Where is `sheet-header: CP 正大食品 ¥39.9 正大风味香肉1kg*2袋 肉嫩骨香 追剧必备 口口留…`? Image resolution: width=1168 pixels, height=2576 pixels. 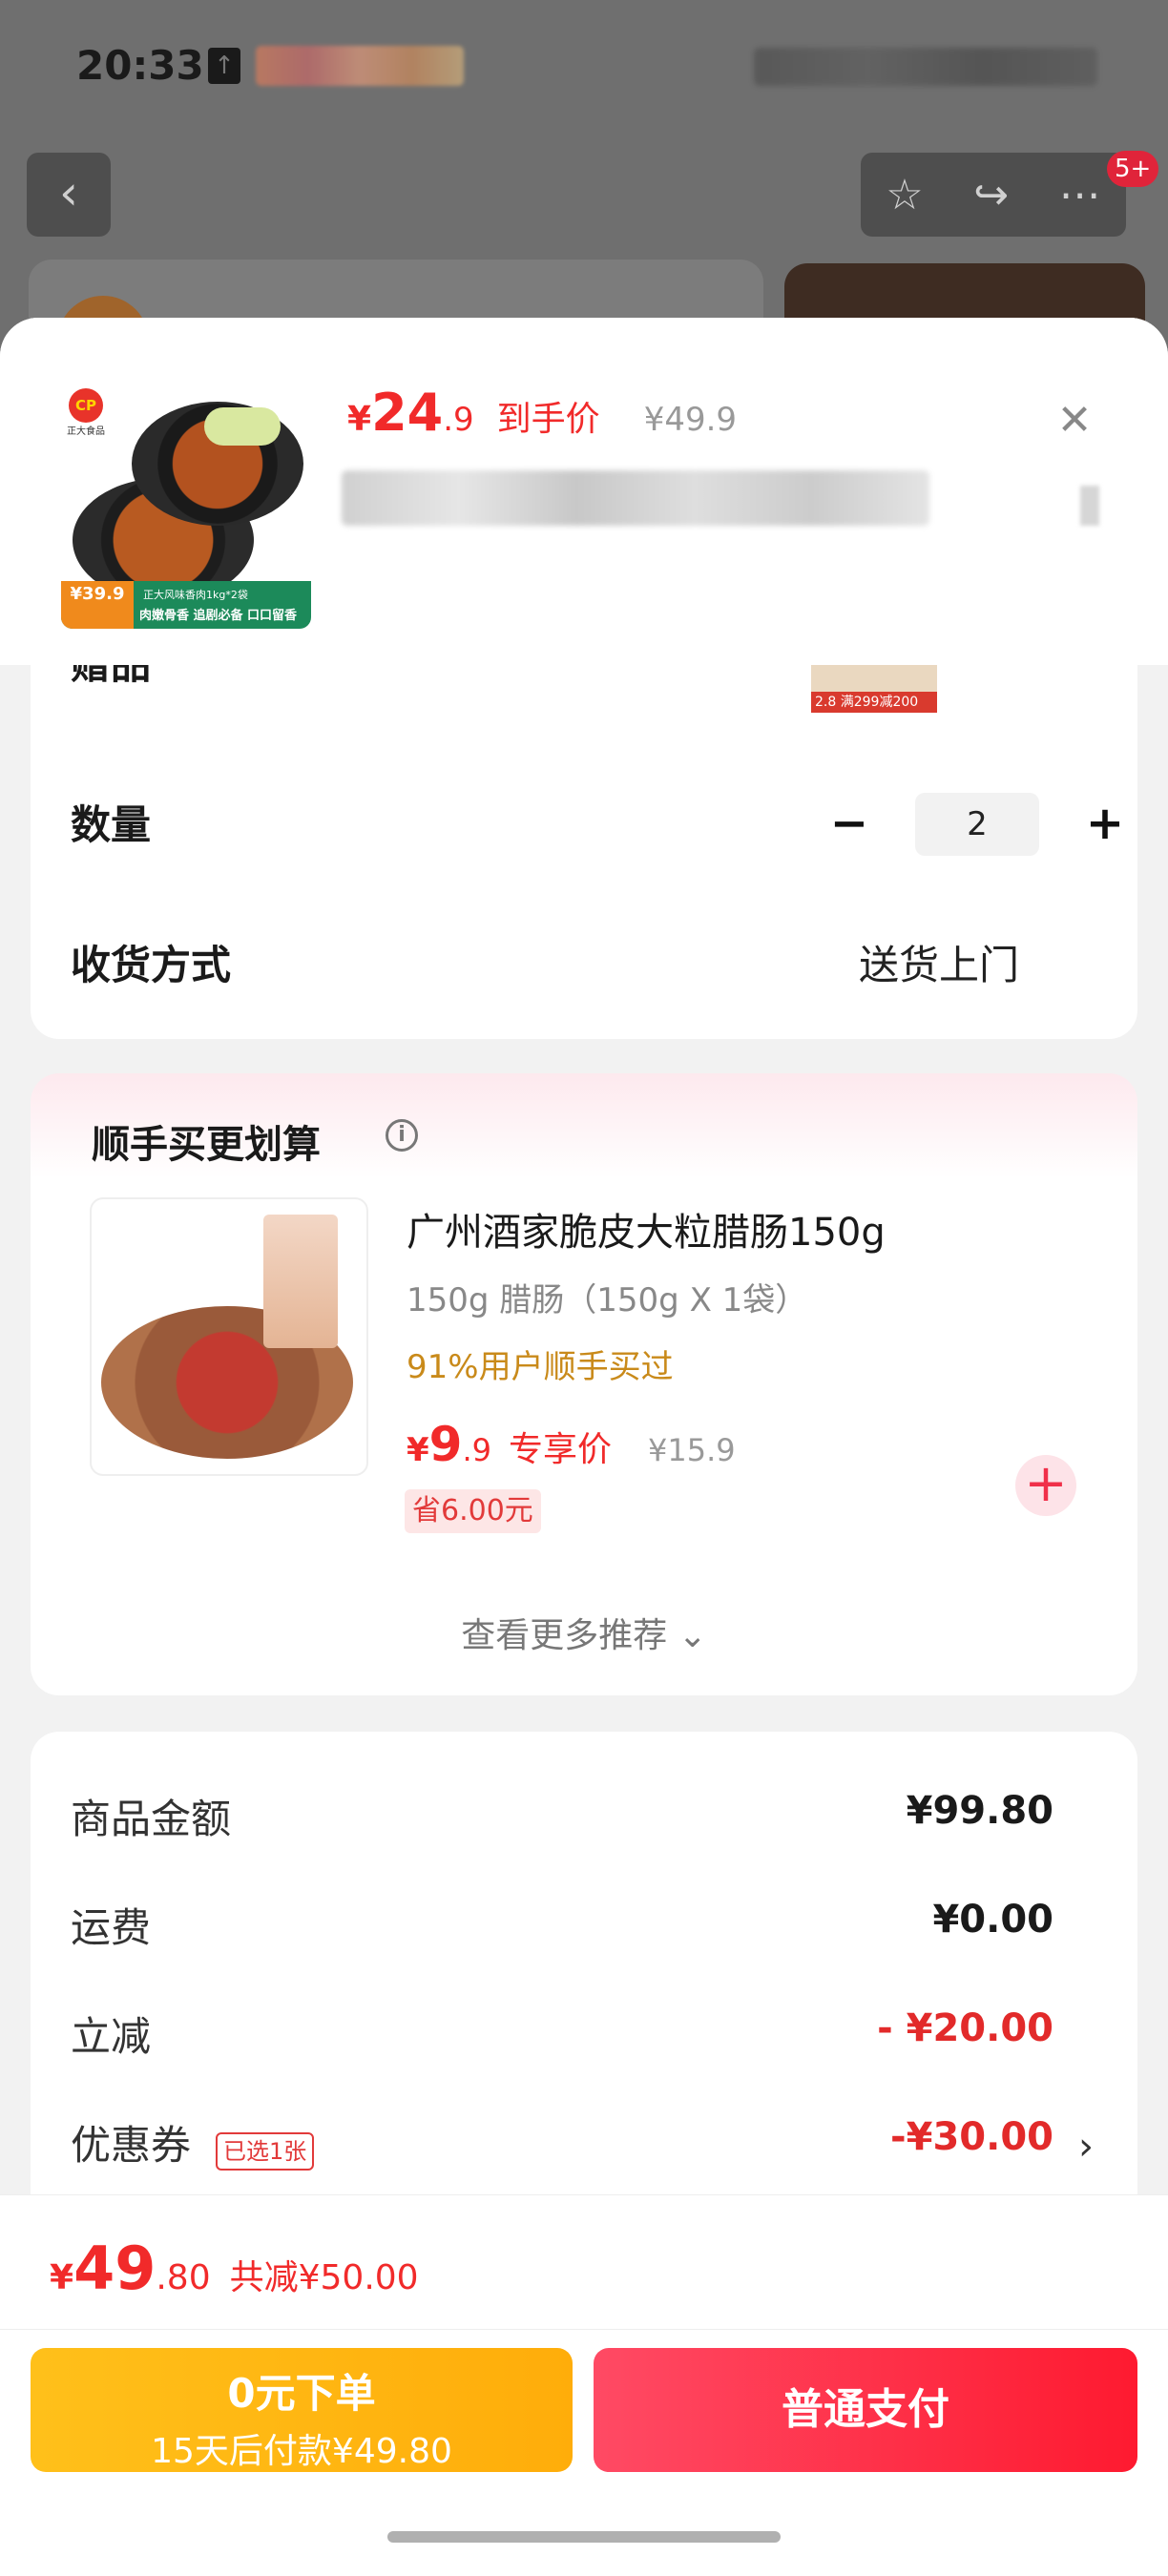
sheet-header: CP 正大食品 ¥39.9 正大风味香肉1kg*2袋 肉嫩骨香 追剧必备 口口留… is located at coordinates (584, 491).